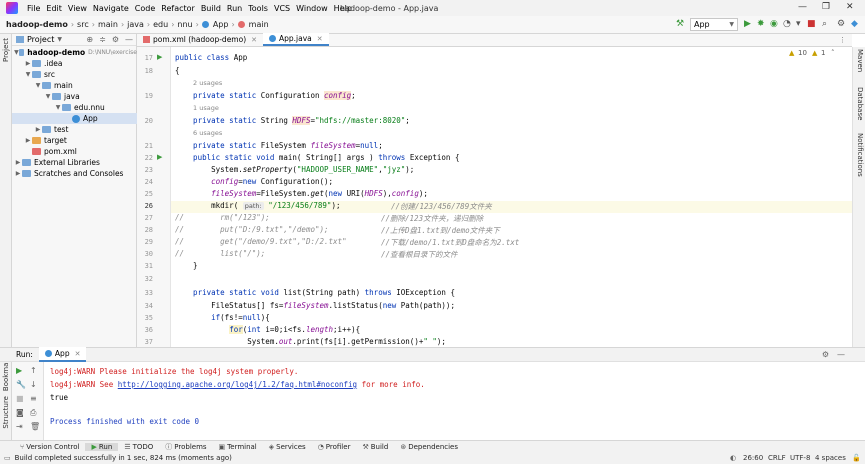 The image size is (865, 464). I want to click on search-everywhere-icon: ⌕, so click(824, 24).